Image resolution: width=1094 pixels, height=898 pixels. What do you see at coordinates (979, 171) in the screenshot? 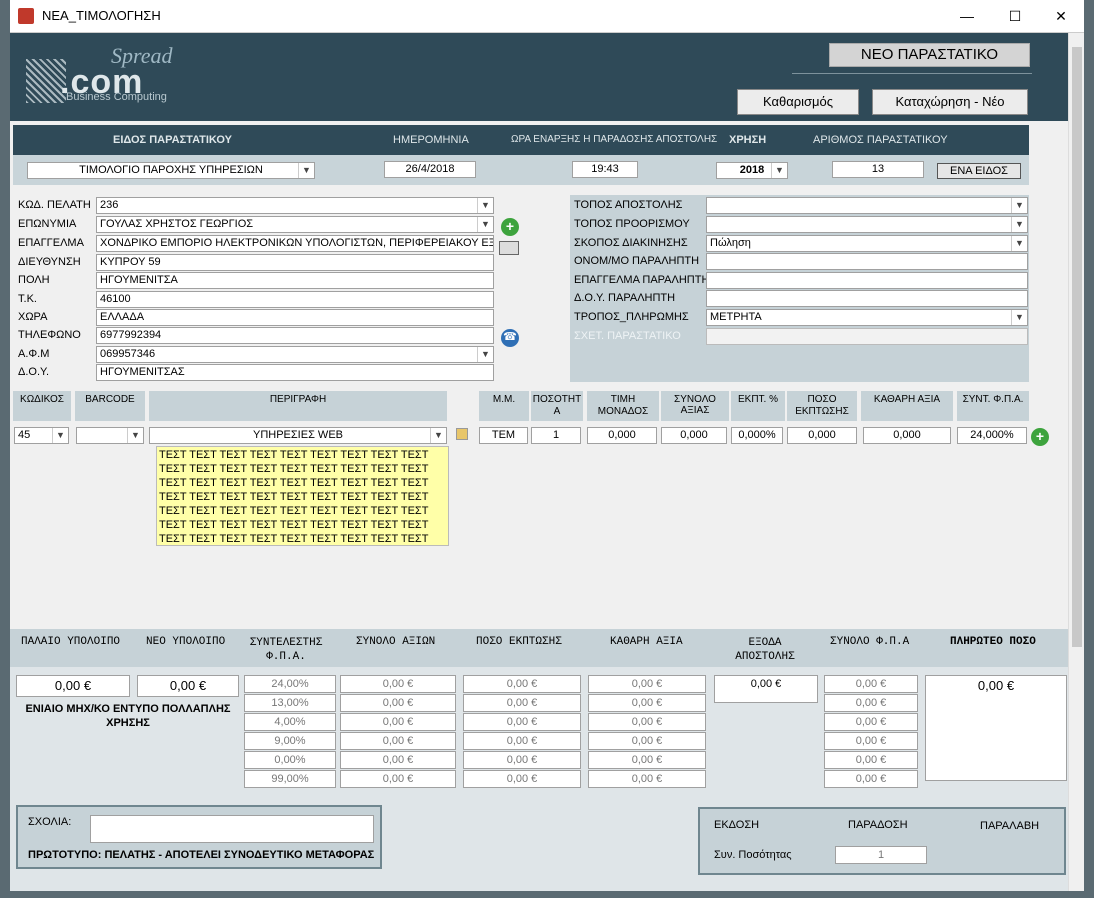
I see `one-item-button: ΕΝΑ ΕΙΔΟΣ` at bounding box center [979, 171].